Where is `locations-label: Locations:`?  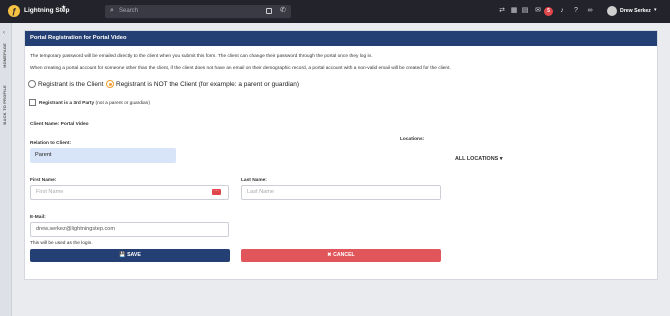 locations-label: Locations: is located at coordinates (412, 139).